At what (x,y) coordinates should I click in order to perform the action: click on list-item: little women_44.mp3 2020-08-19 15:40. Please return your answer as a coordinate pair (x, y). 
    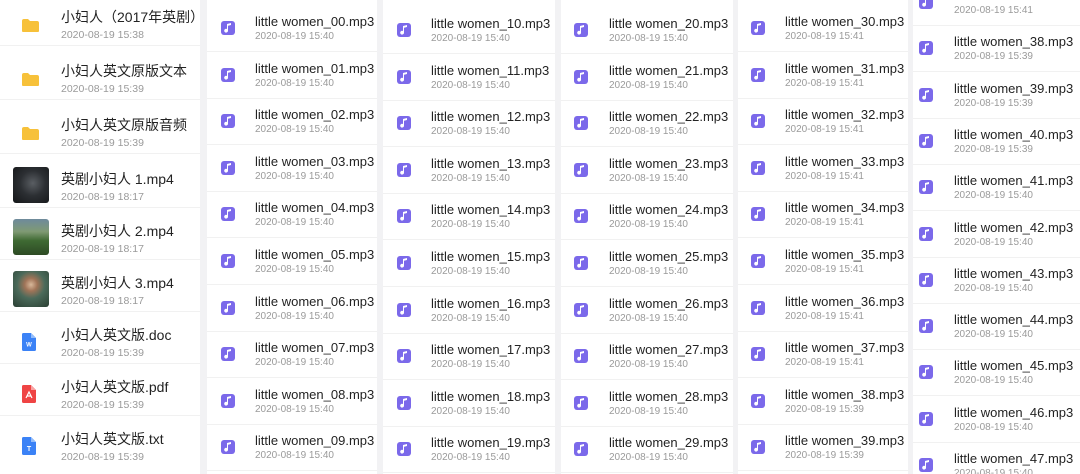
    Looking at the image, I should click on (996, 327).